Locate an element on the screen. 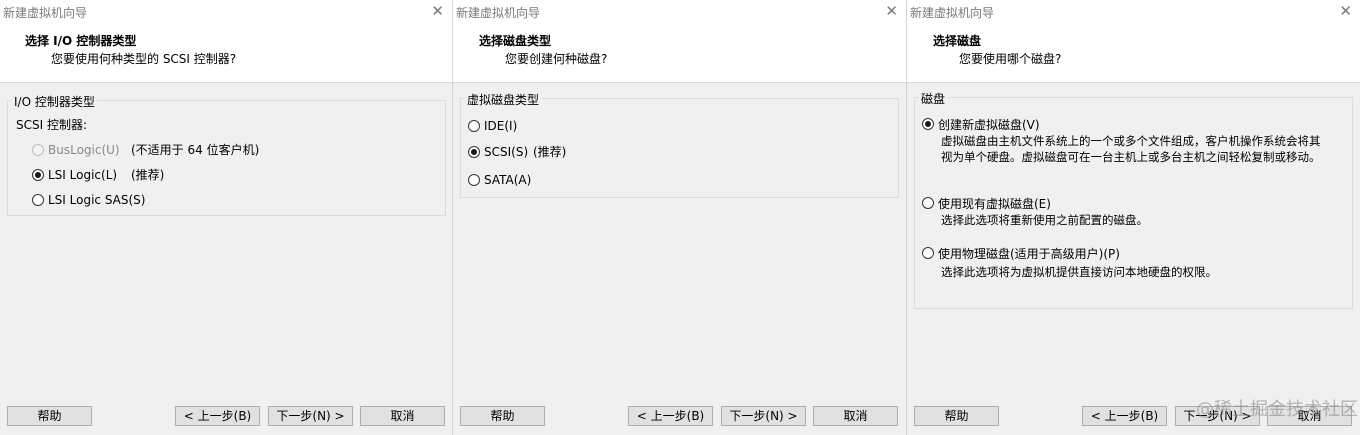 The image size is (1360, 435). radio-buslogic is located at coordinates (38, 150).